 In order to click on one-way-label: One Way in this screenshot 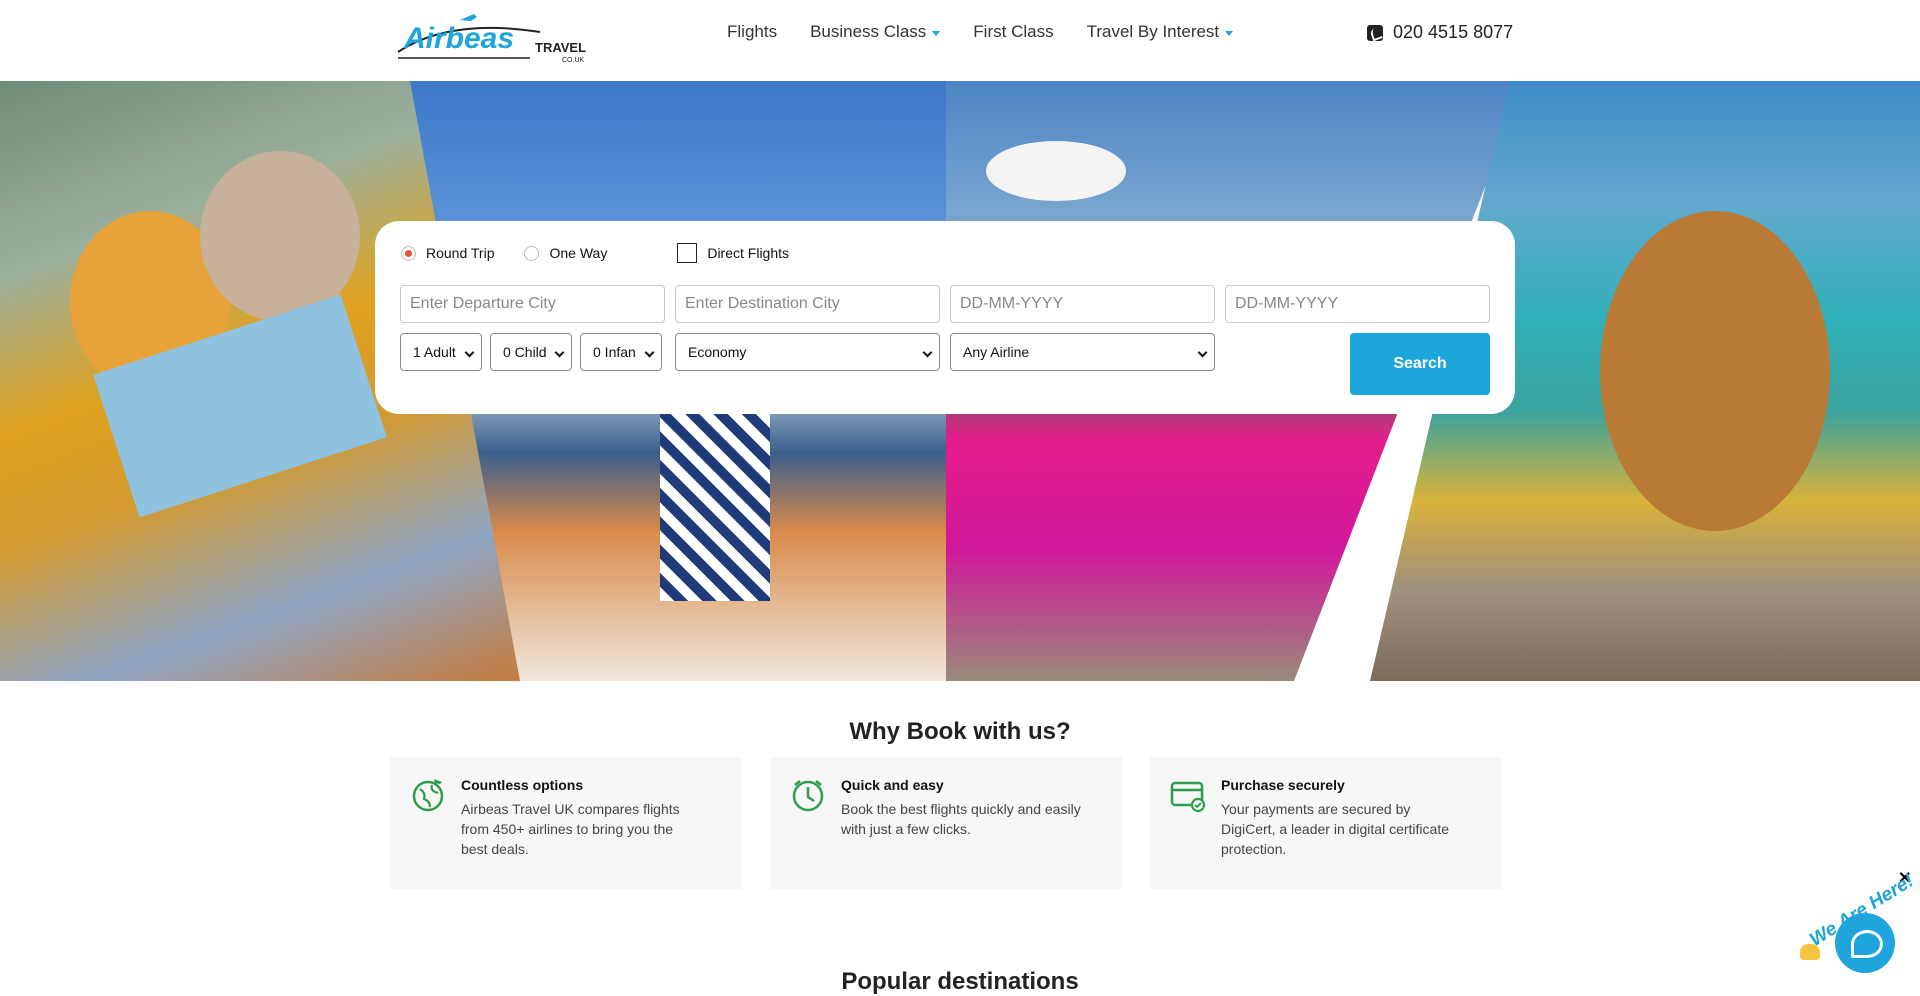, I will do `click(578, 253)`.